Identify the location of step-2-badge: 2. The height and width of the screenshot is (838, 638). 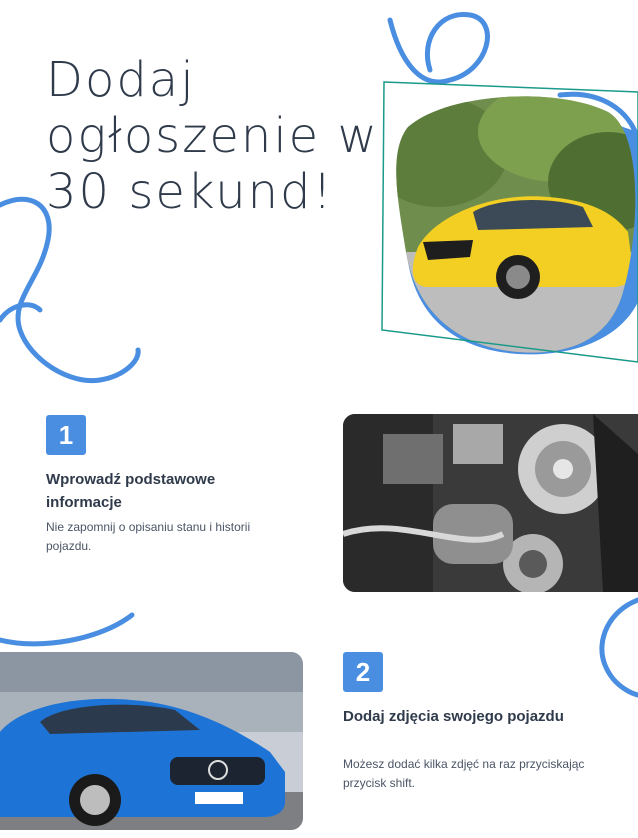
(363, 672).